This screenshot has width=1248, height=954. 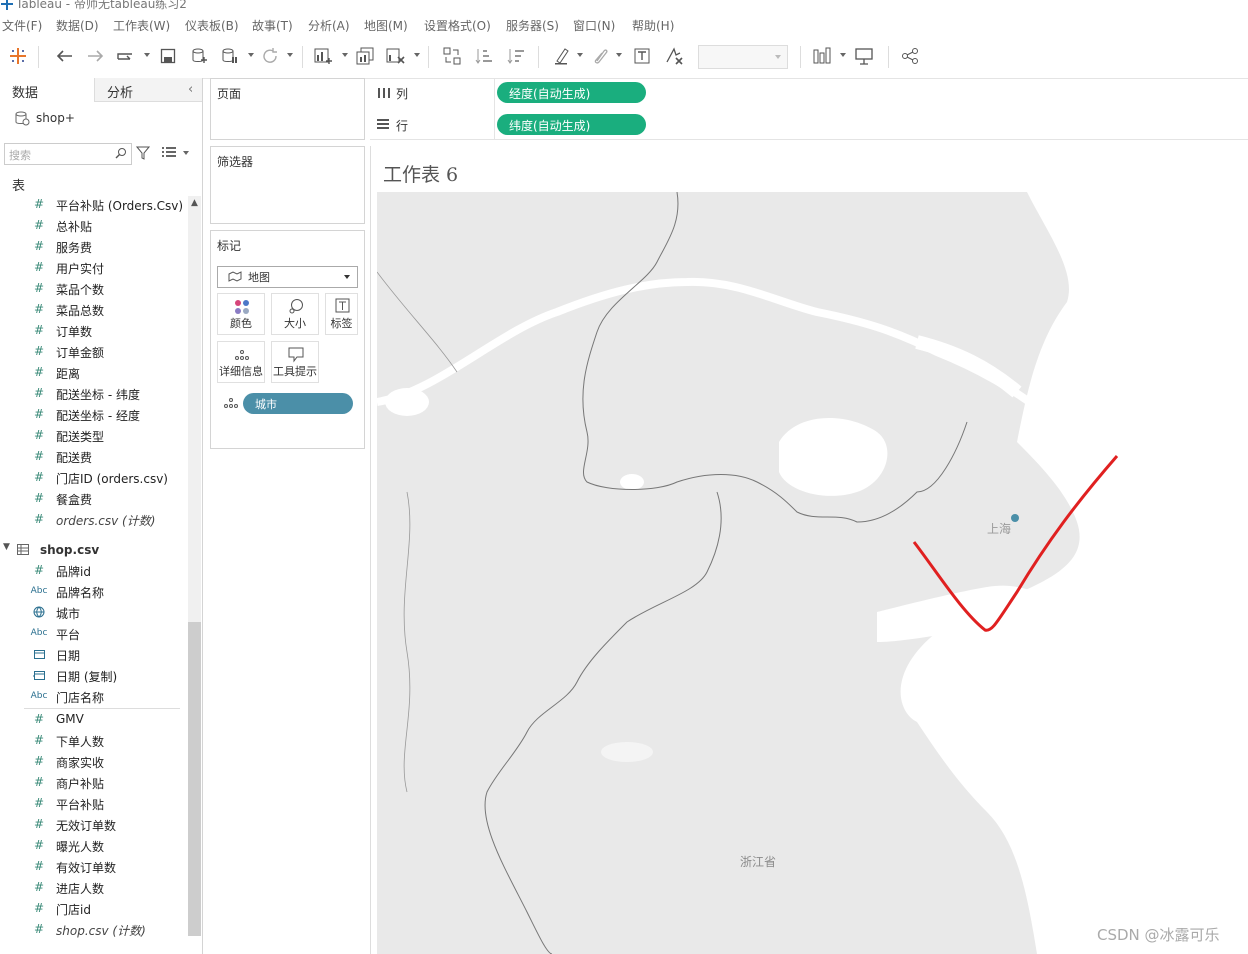 What do you see at coordinates (55, 118) in the screenshot?
I see `datasource-name: shop+` at bounding box center [55, 118].